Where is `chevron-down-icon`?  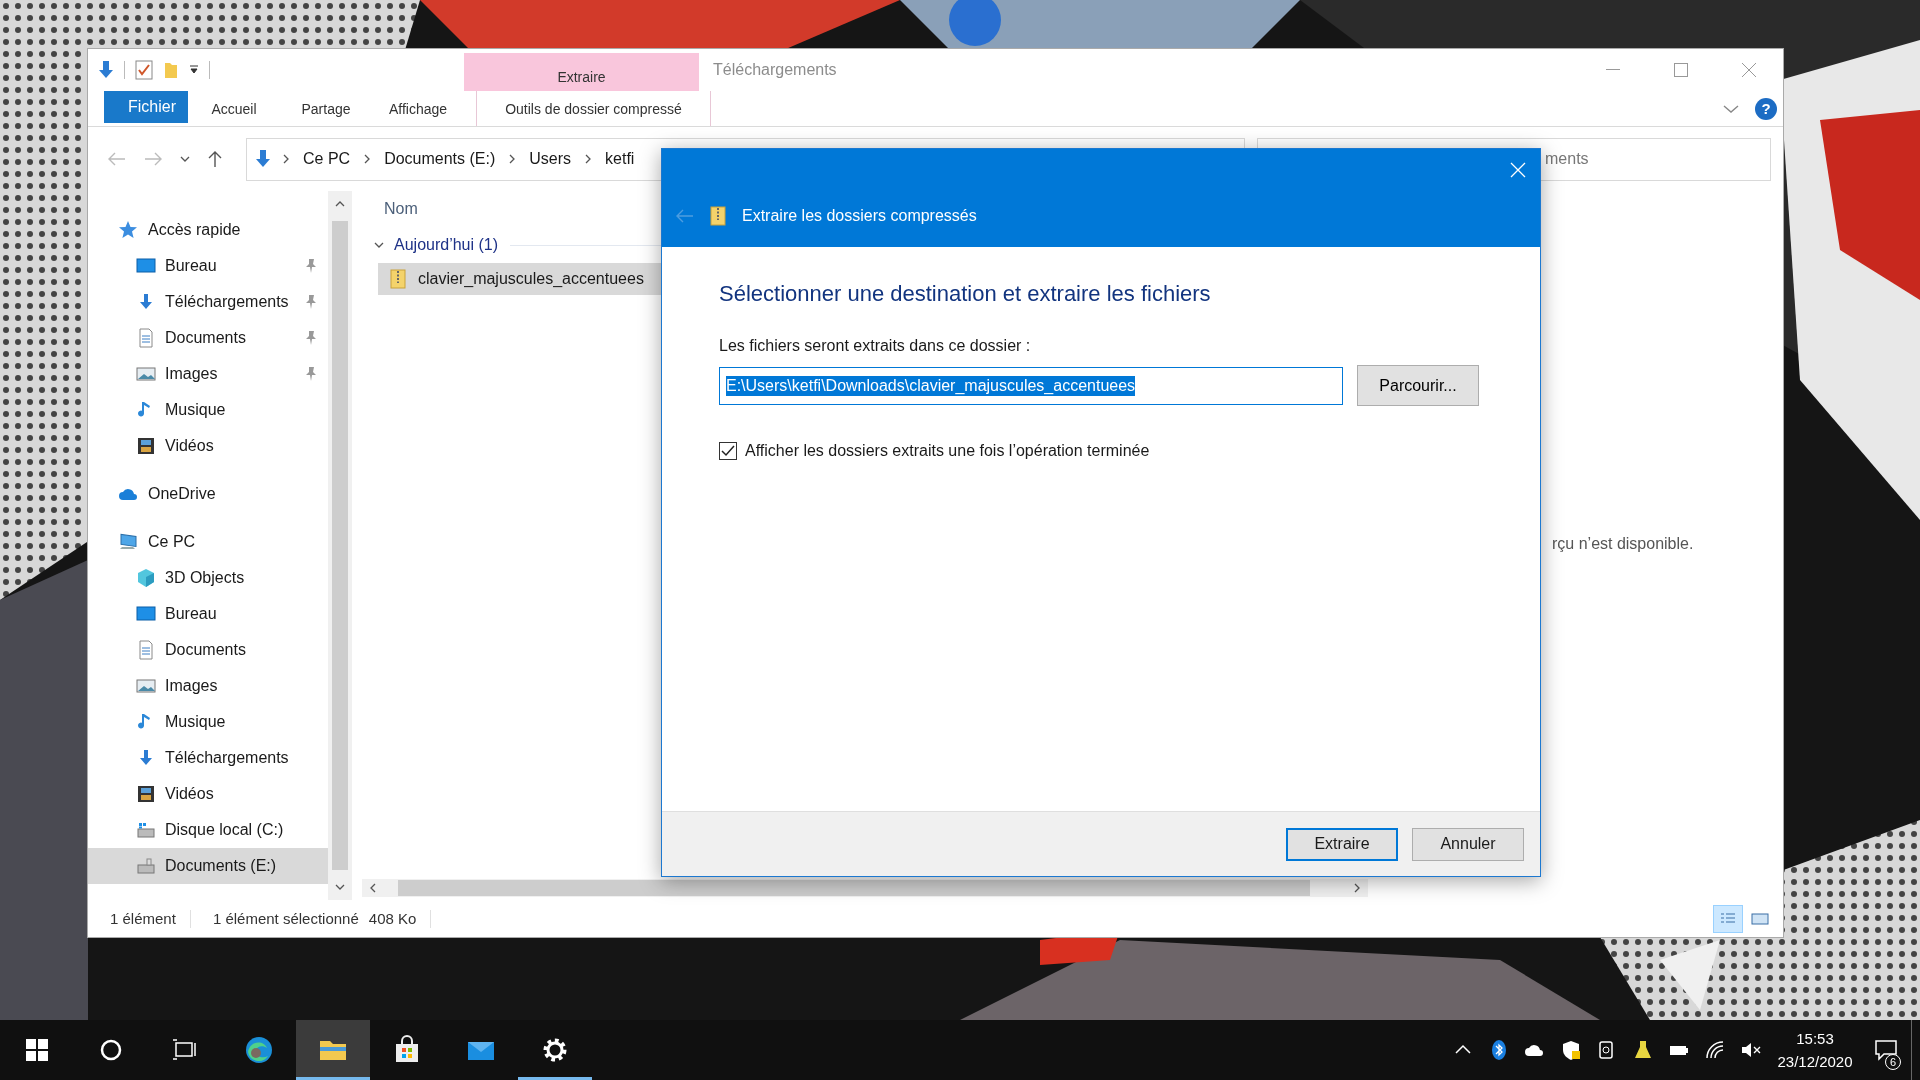
chevron-down-icon is located at coordinates (379, 245).